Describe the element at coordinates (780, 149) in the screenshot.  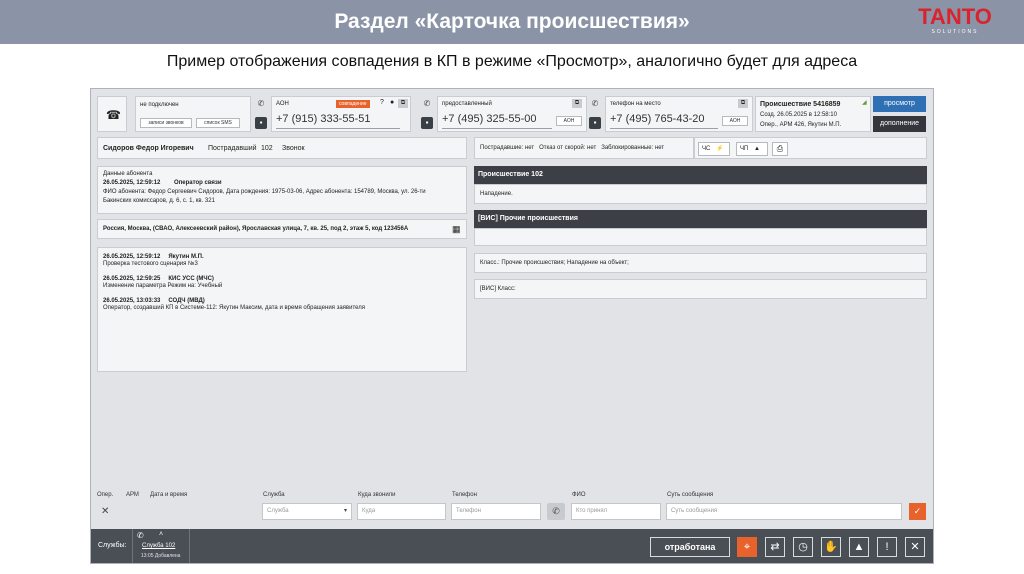
I see `print-icon: ⎙` at that location.